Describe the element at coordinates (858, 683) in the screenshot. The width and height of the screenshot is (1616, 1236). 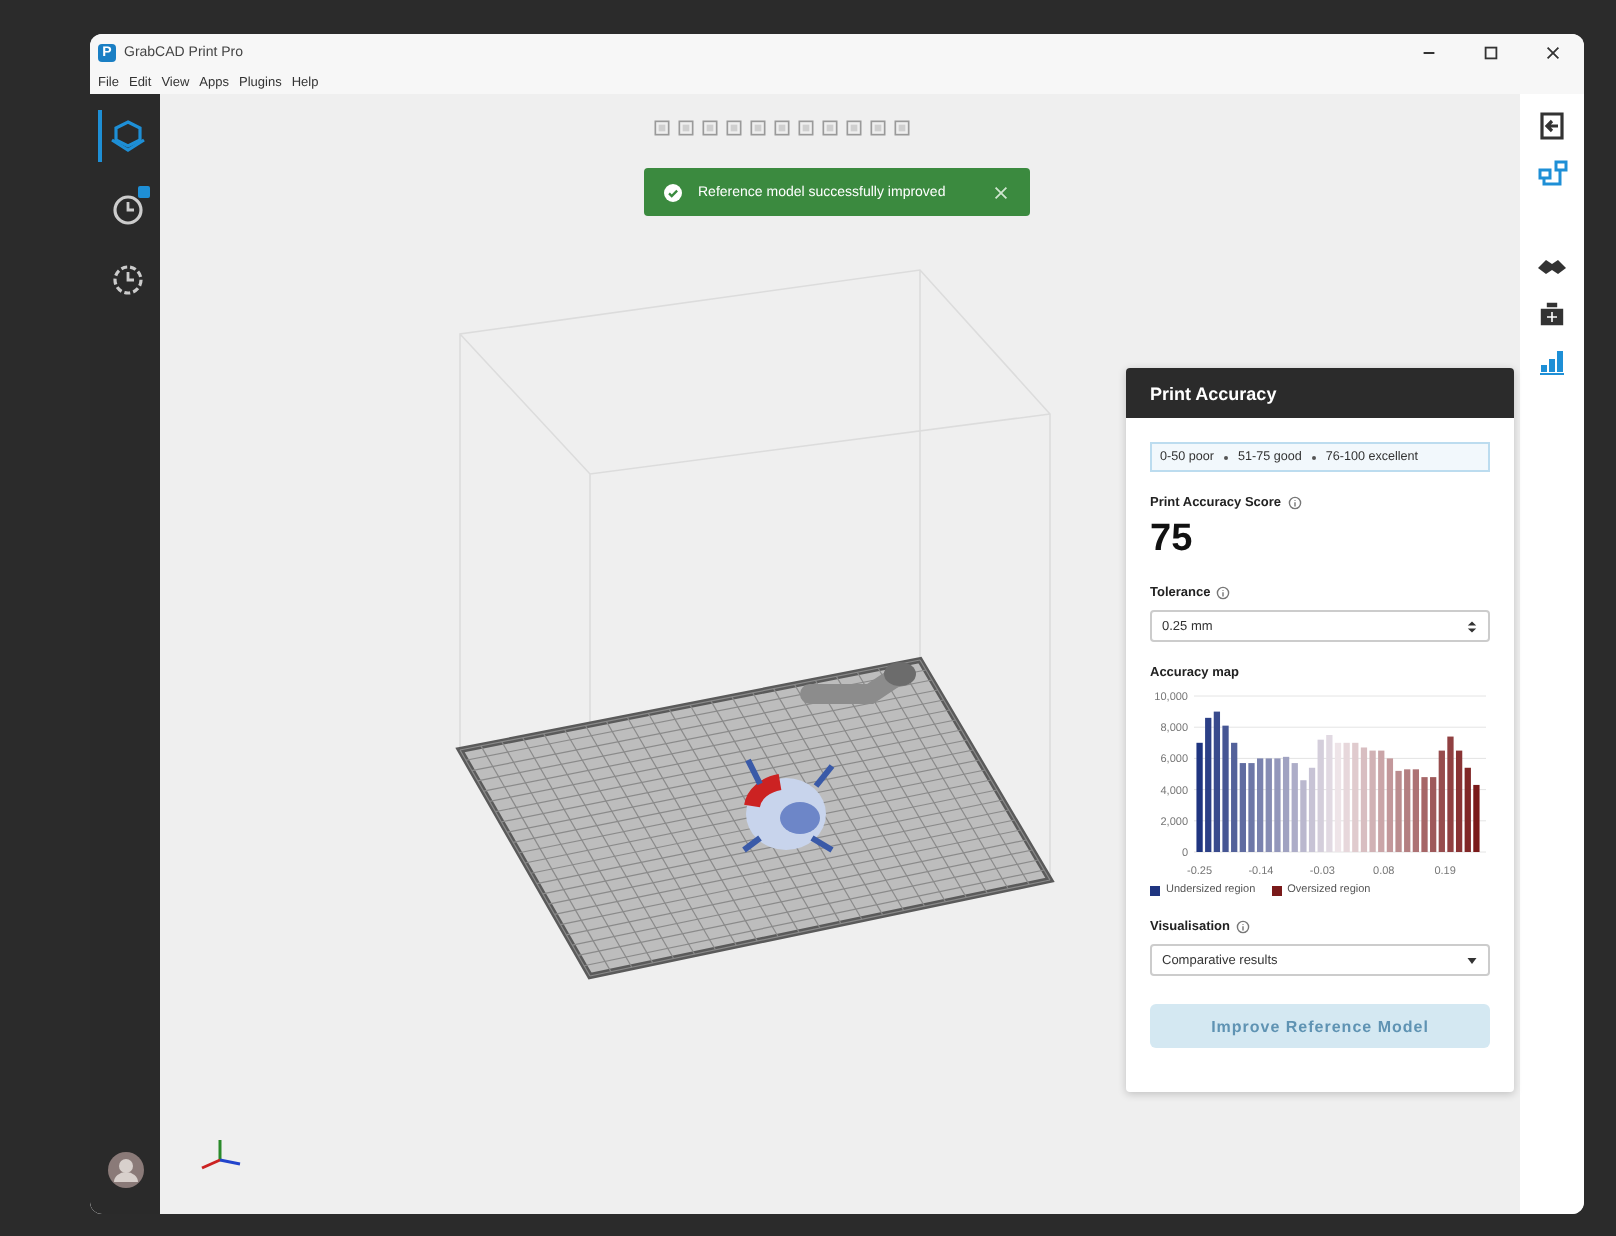
I see `pipe-model-drawing` at that location.